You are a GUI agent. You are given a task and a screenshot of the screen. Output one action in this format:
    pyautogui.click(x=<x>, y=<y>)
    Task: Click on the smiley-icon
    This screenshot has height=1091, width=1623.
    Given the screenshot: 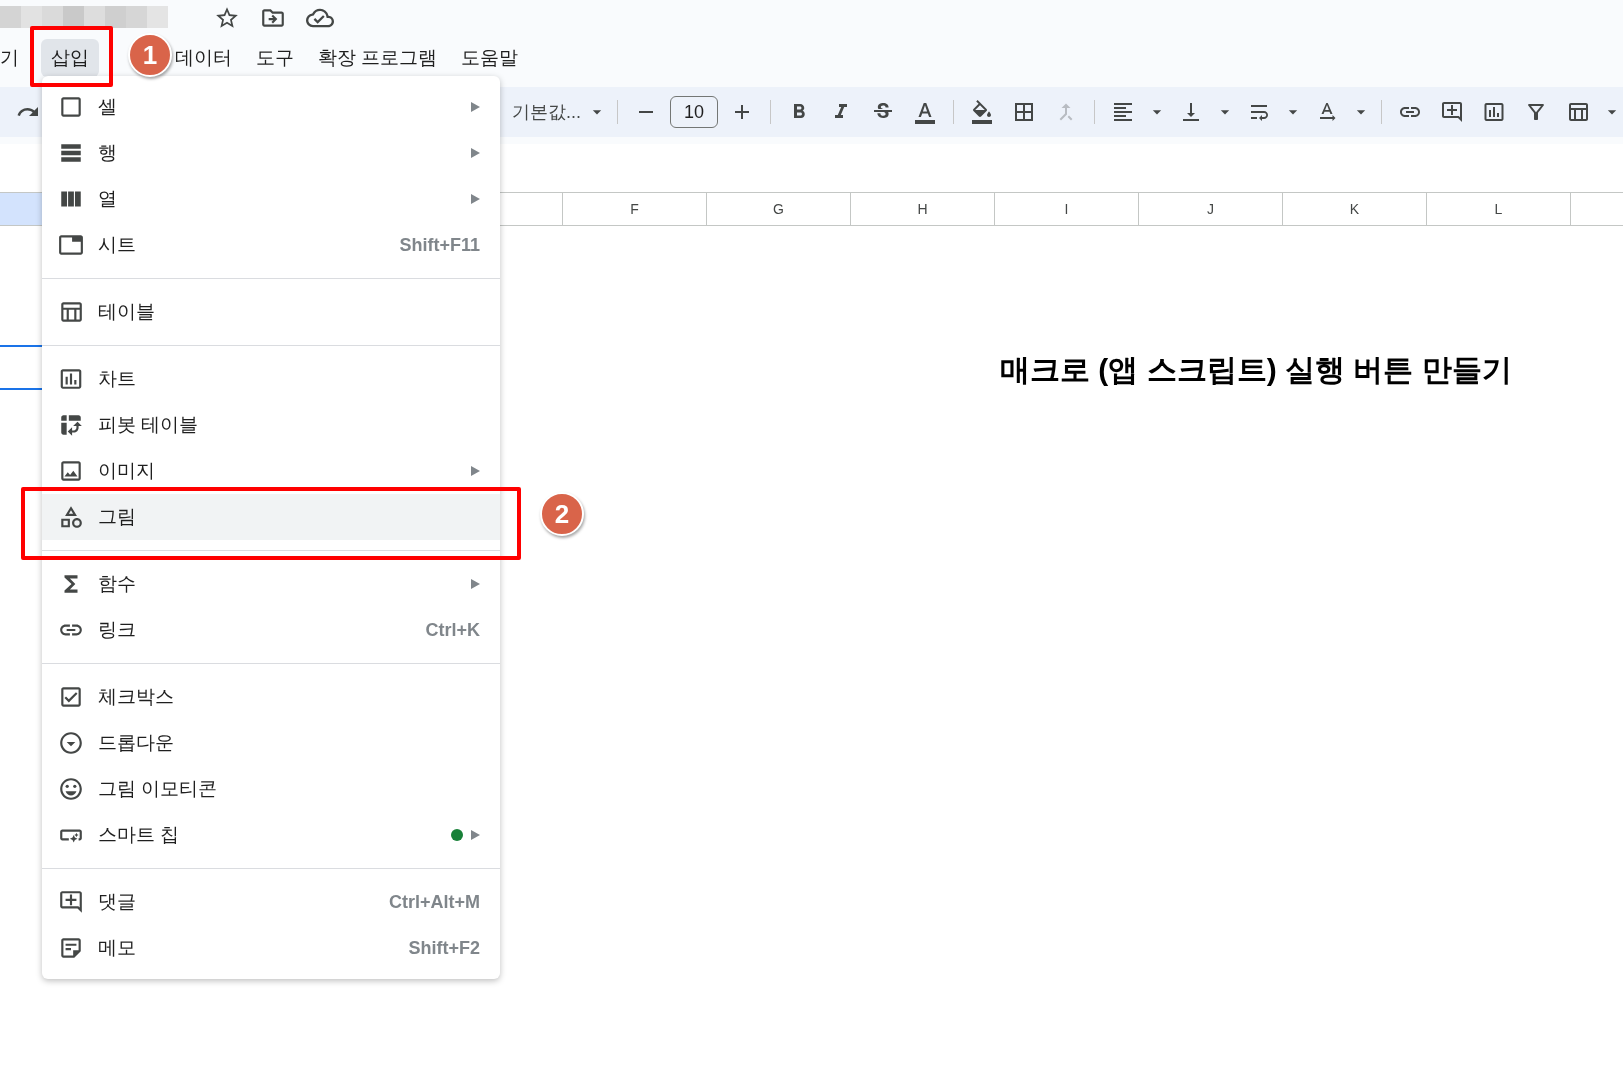 What is the action you would take?
    pyautogui.click(x=71, y=789)
    